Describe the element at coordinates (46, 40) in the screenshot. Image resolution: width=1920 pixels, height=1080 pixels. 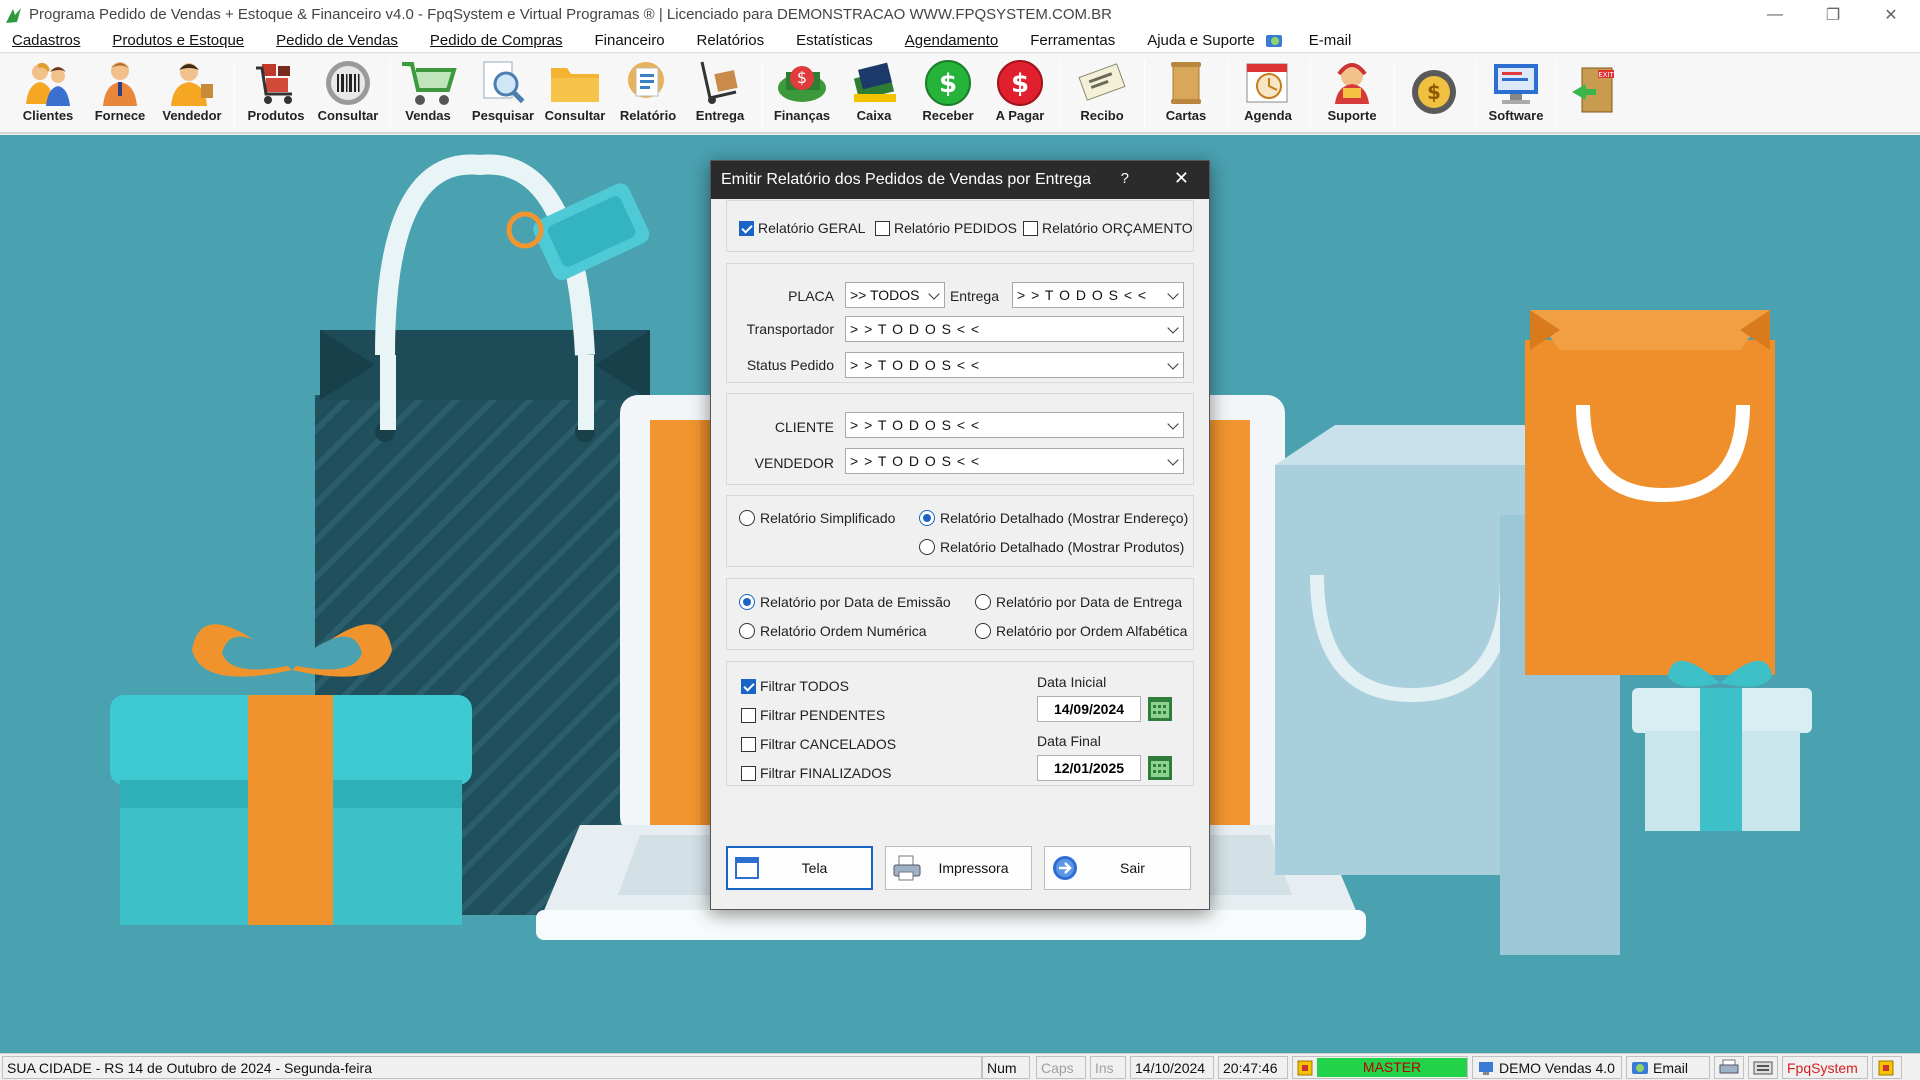
I see `menu-cadastros: Cadastros` at that location.